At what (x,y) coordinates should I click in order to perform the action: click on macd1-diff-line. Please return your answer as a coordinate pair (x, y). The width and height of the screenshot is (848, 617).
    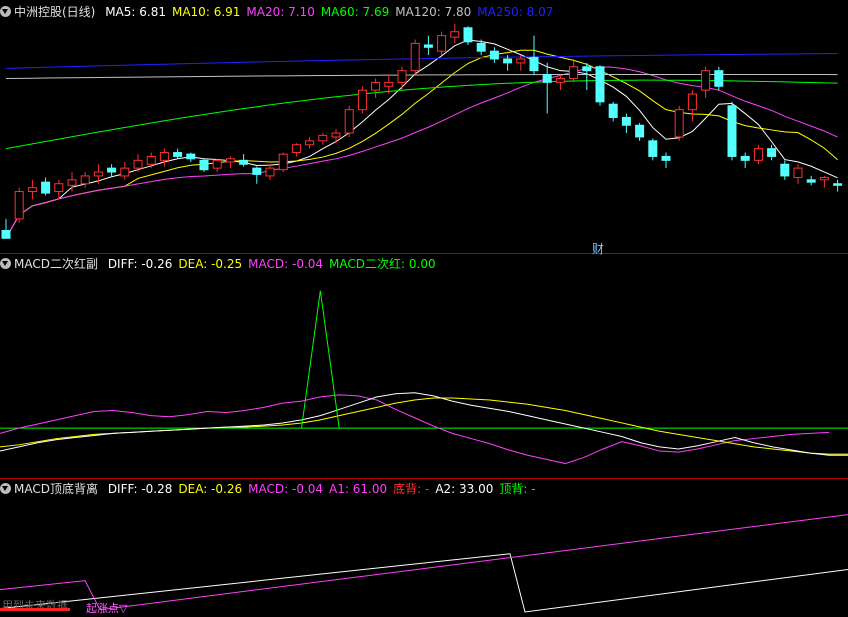
    Looking at the image, I should click on (424, 424).